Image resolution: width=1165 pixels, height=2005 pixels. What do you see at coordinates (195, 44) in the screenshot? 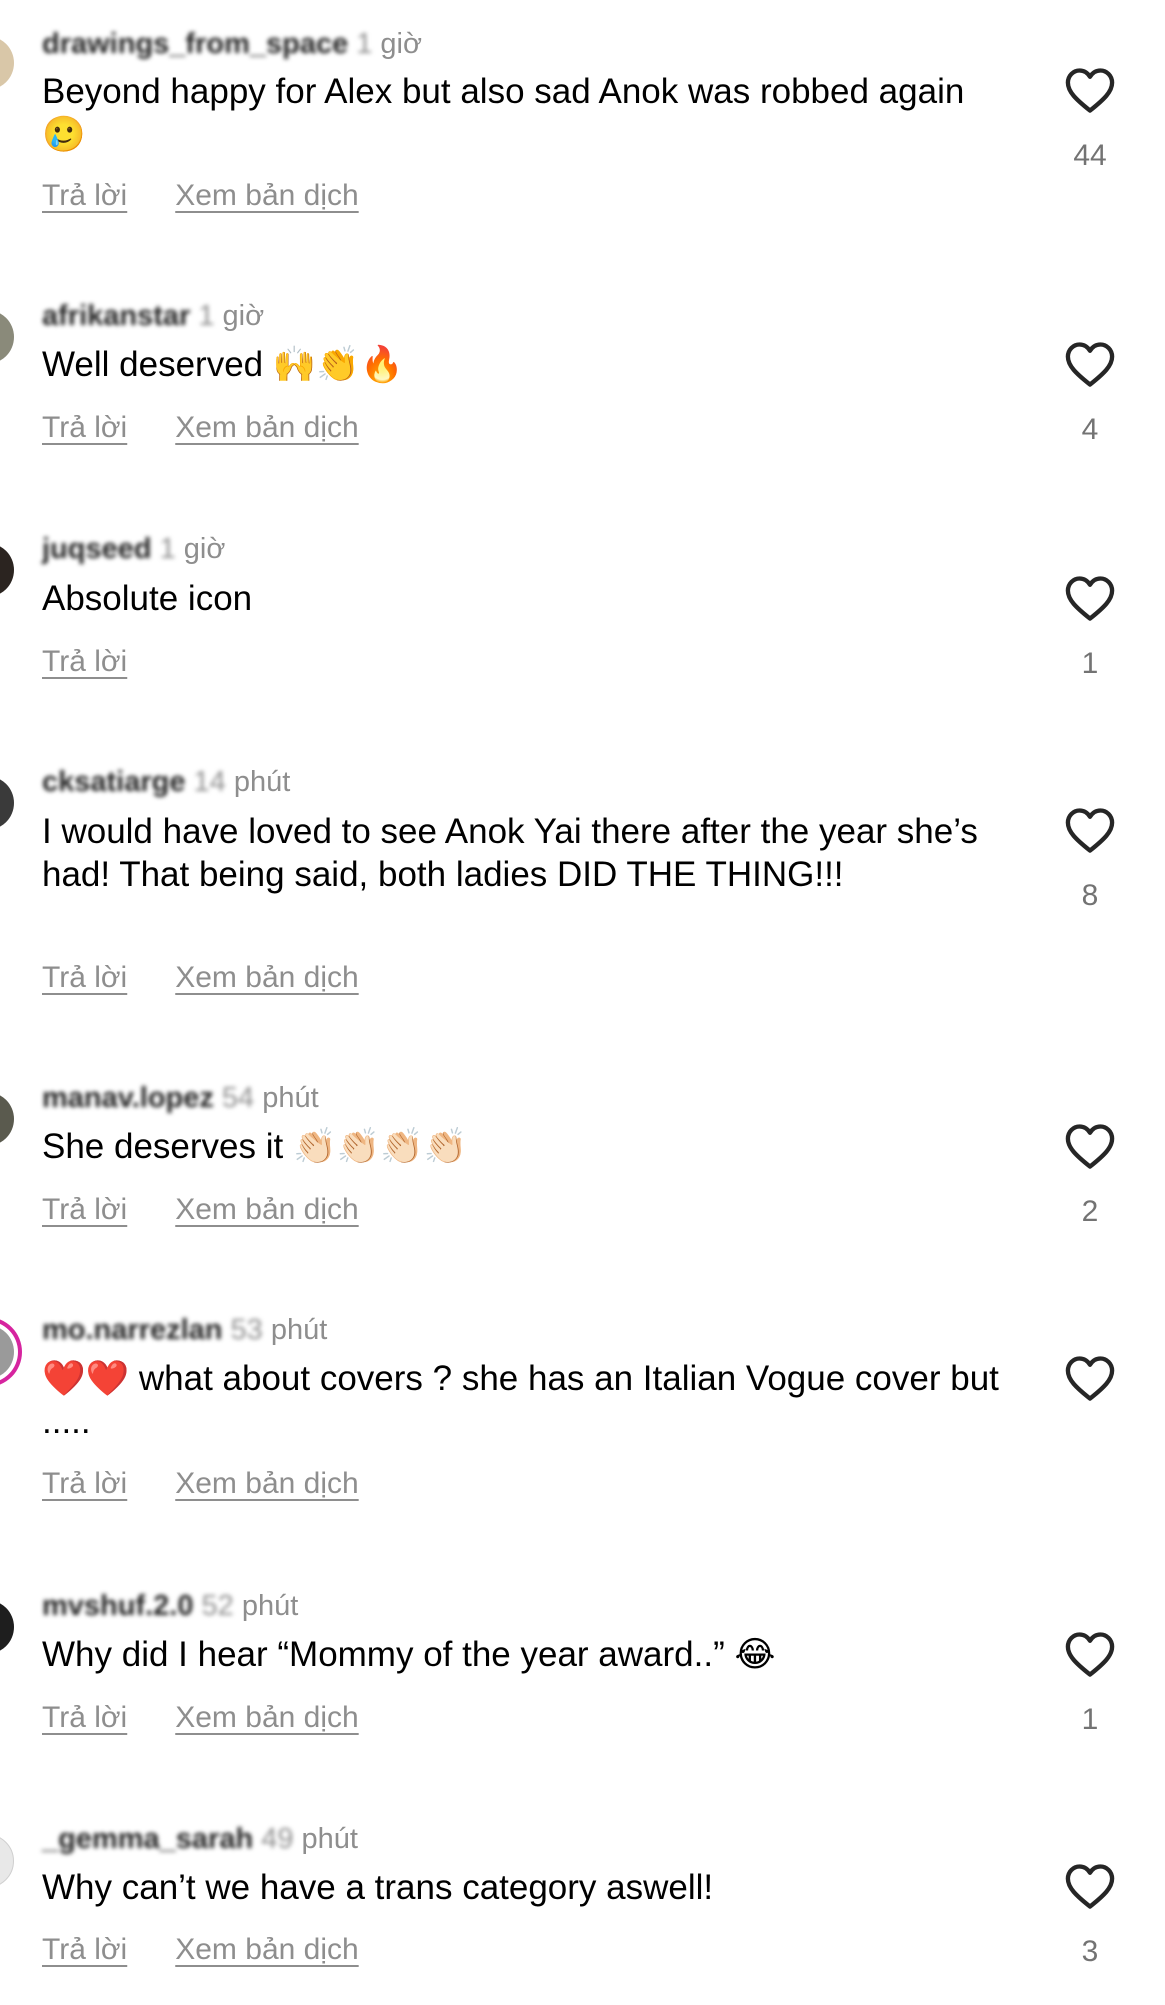
I see `username: drawings_from_space` at bounding box center [195, 44].